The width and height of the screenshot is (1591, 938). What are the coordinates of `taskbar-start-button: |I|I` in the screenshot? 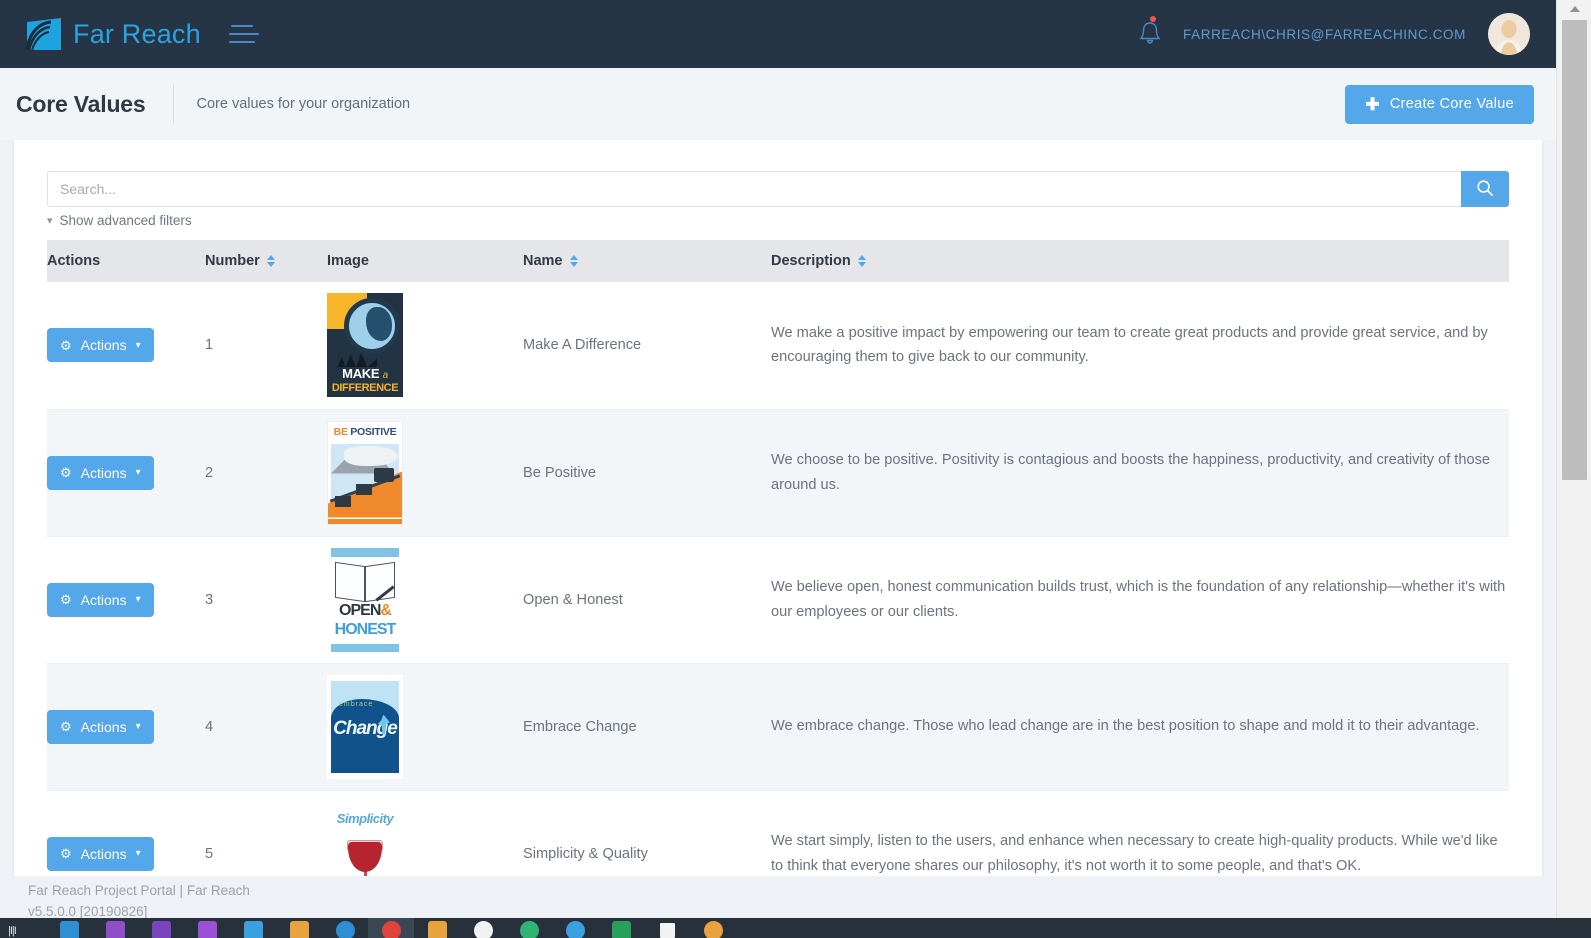 It's located at (23, 928).